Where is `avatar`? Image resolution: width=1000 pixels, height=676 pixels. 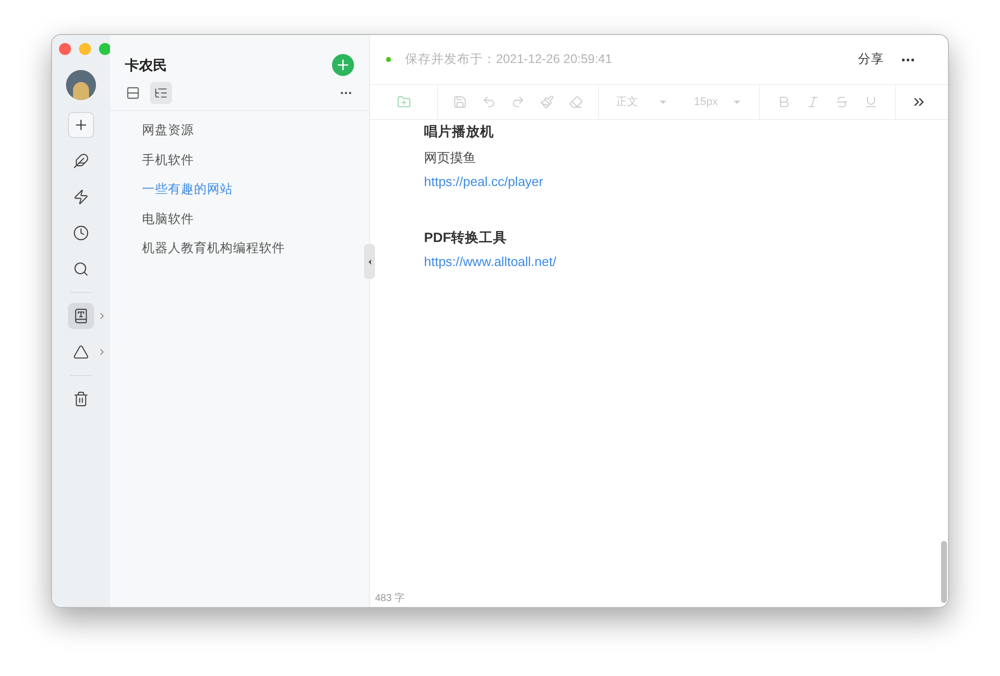 avatar is located at coordinates (81, 85).